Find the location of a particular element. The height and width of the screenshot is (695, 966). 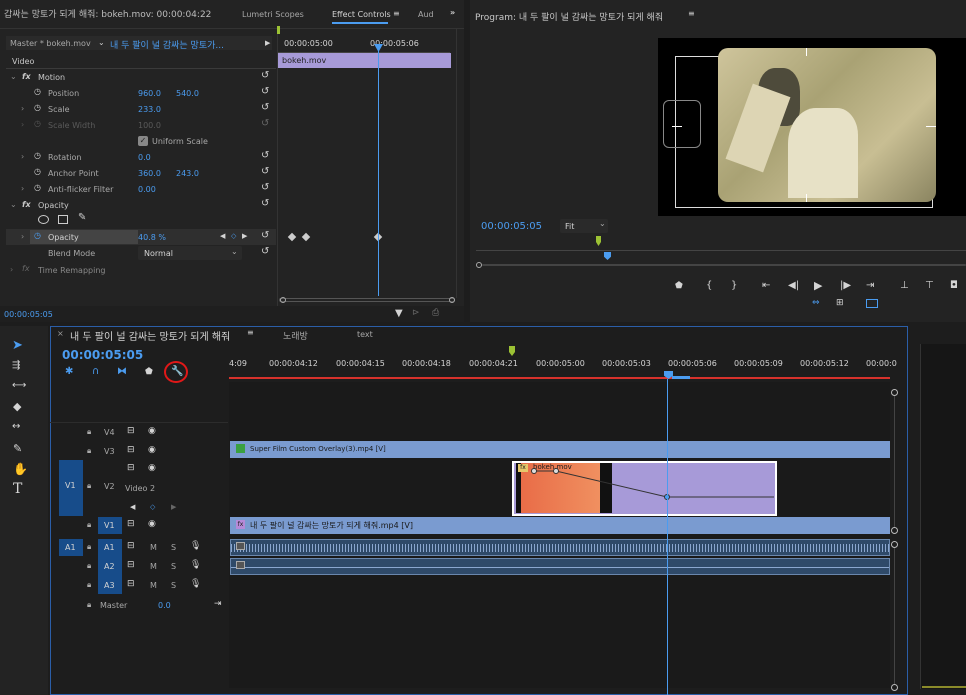

karaoke-tab: 노래방 is located at coordinates (295, 335).